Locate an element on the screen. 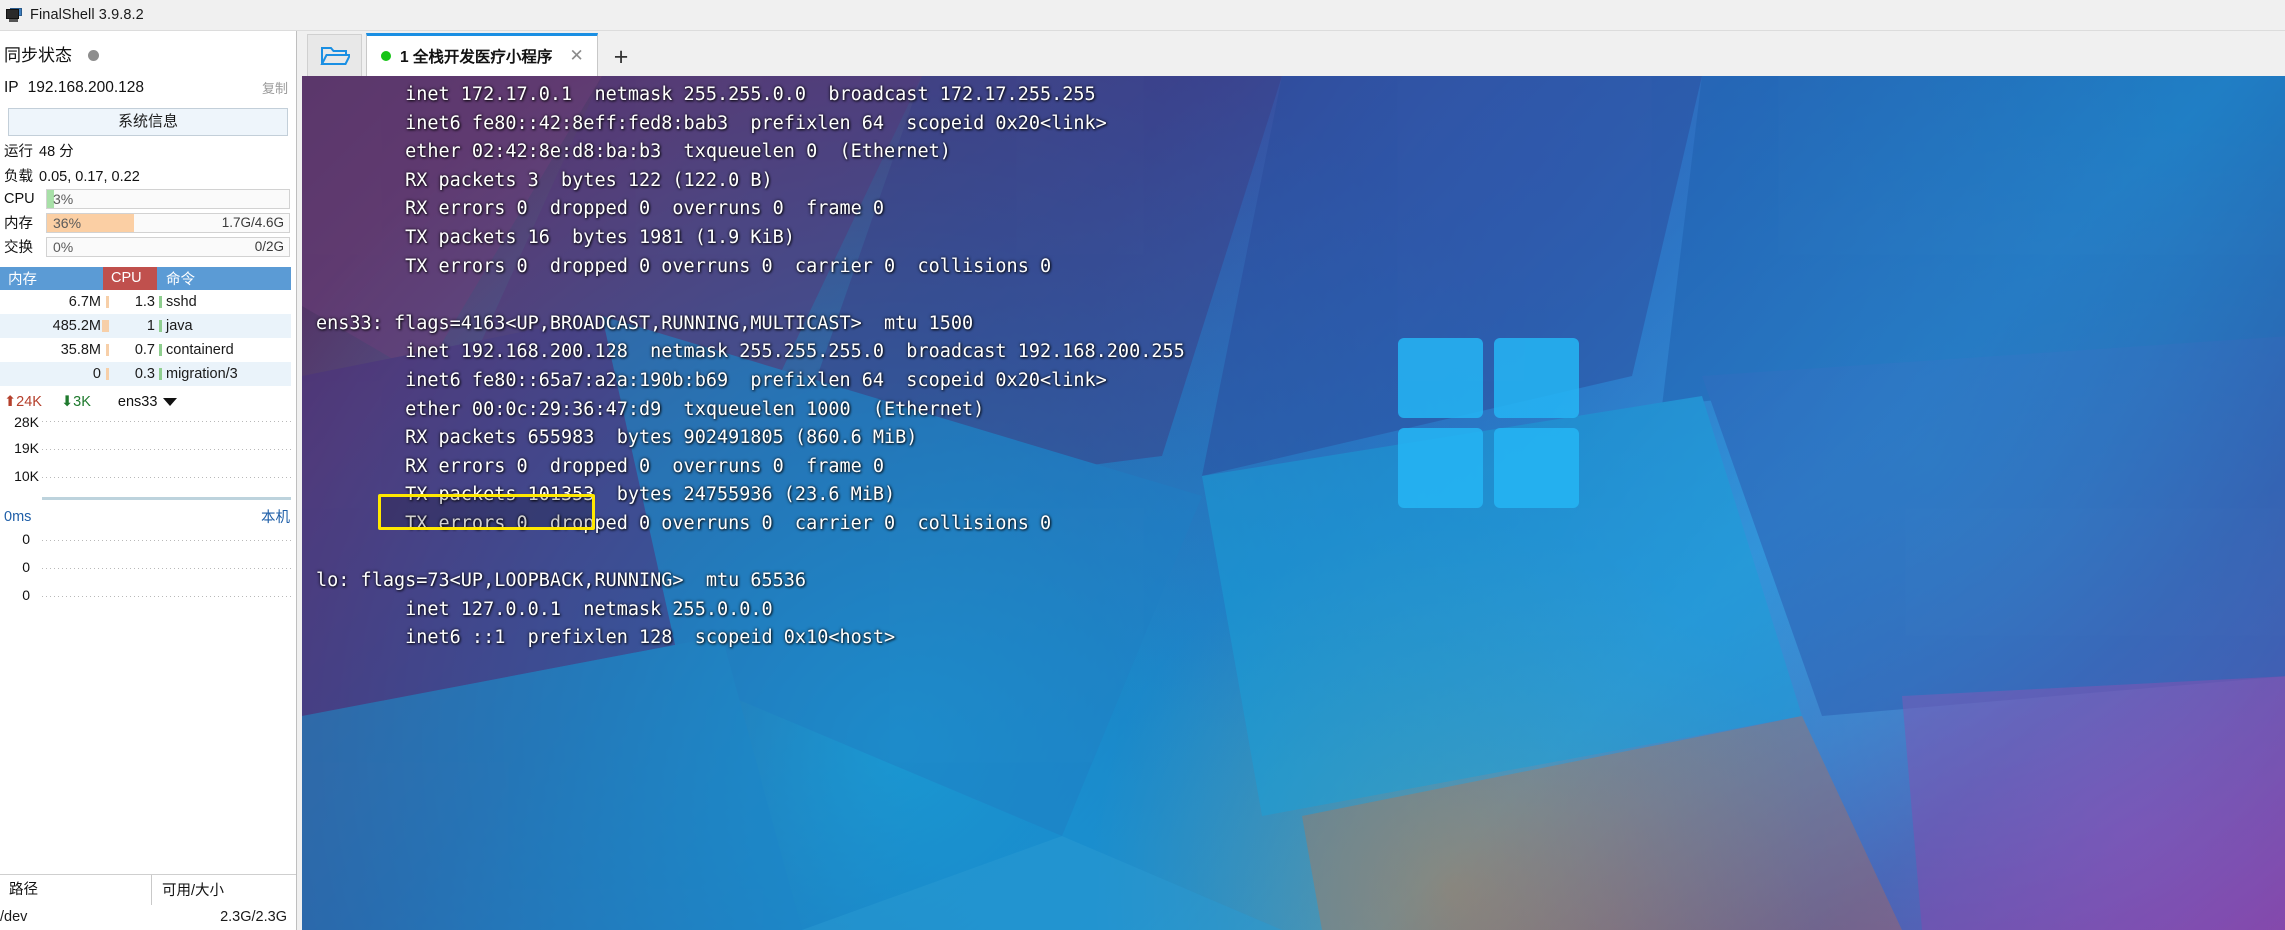 The image size is (2285, 930). process-table-header: 内存 CPU 命令 is located at coordinates (145, 278).